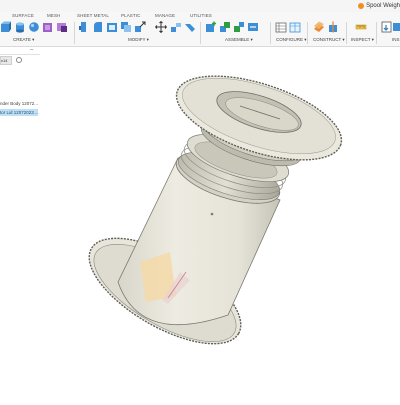 The height and width of the screenshot is (405, 400). I want to click on move-icon, so click(161, 27).